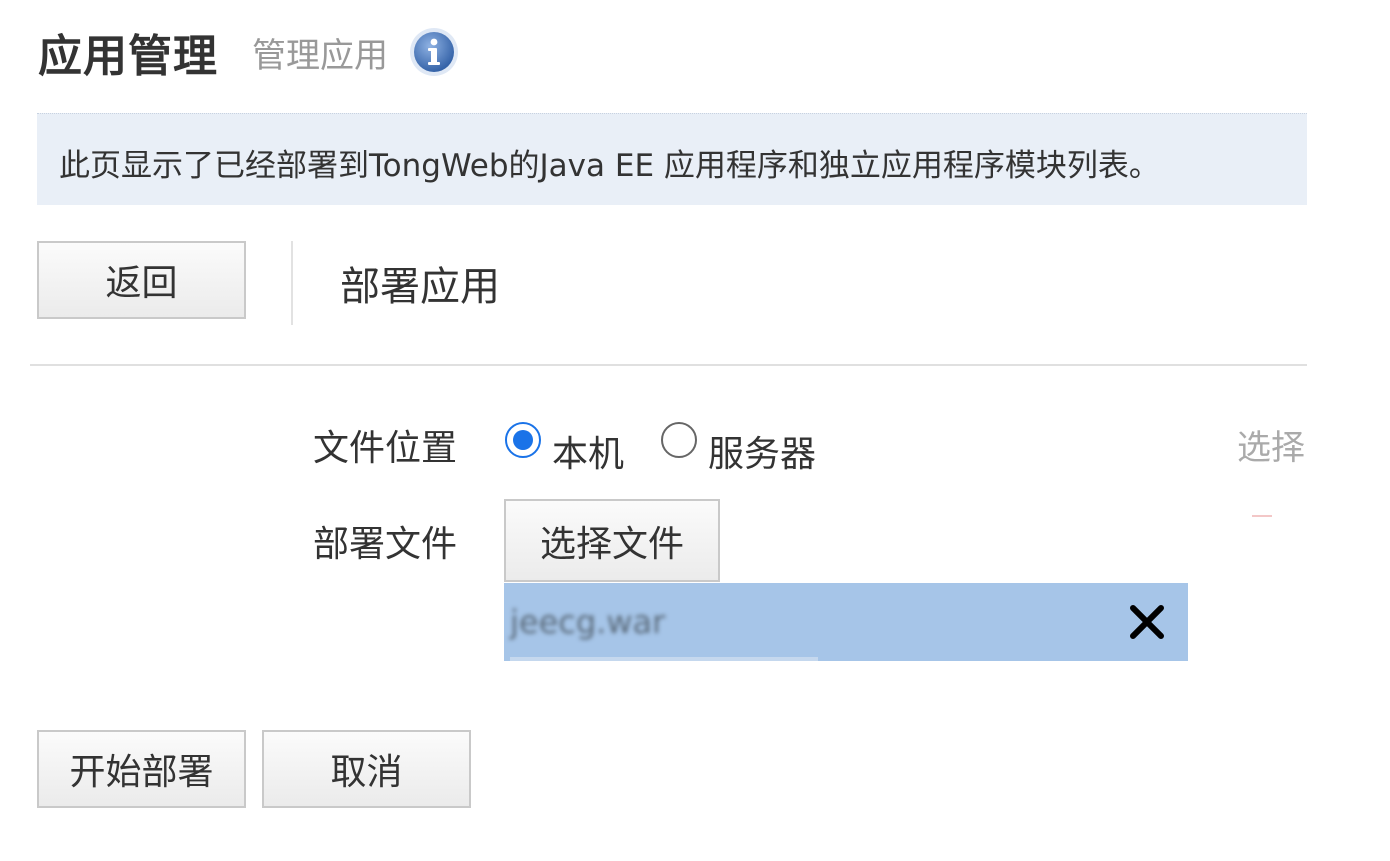  I want to click on page-subtitle: 管理应用, so click(320, 55).